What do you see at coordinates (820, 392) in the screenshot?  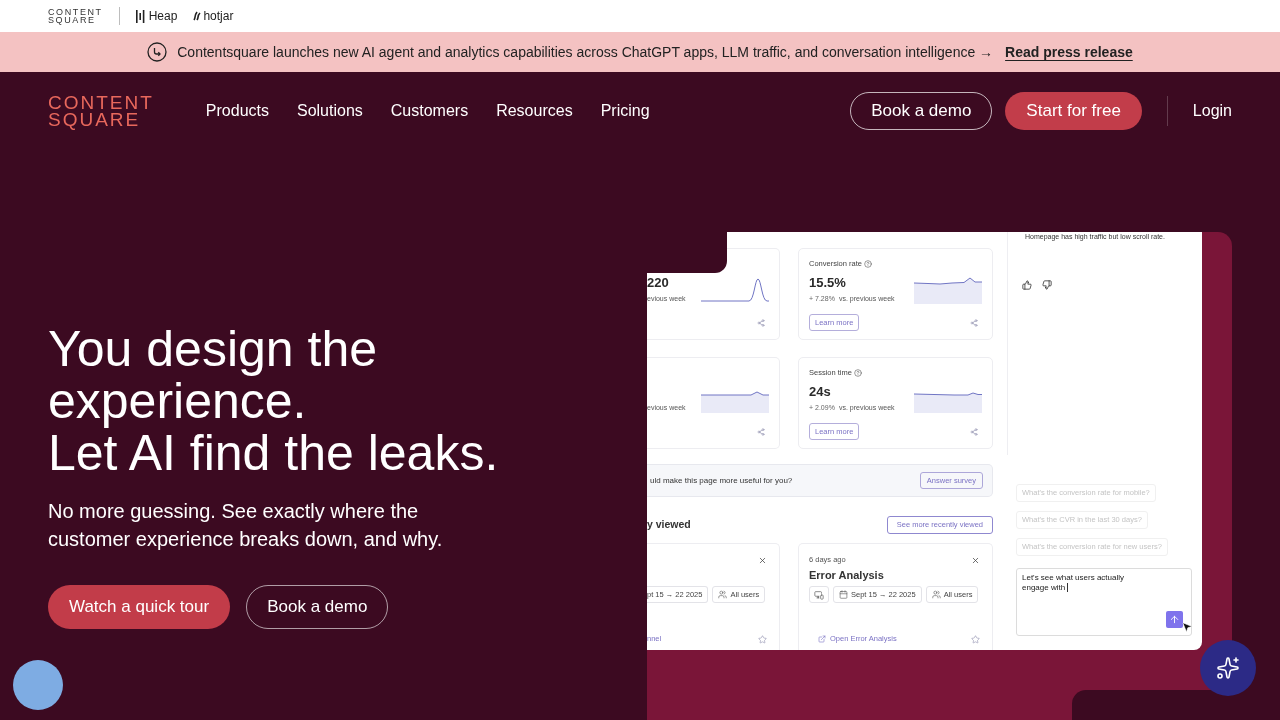 I see `metric-value: 24s` at bounding box center [820, 392].